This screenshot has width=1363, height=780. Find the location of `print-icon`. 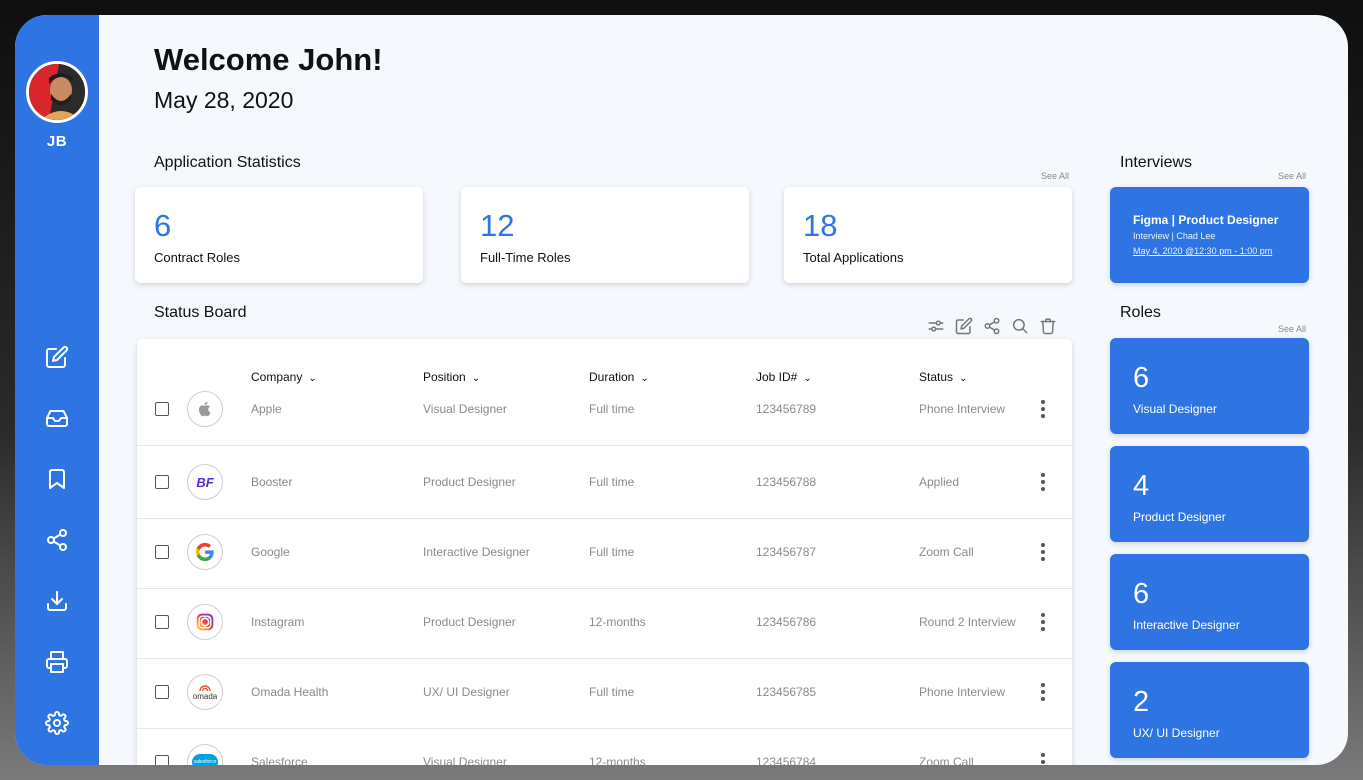

print-icon is located at coordinates (57, 662).